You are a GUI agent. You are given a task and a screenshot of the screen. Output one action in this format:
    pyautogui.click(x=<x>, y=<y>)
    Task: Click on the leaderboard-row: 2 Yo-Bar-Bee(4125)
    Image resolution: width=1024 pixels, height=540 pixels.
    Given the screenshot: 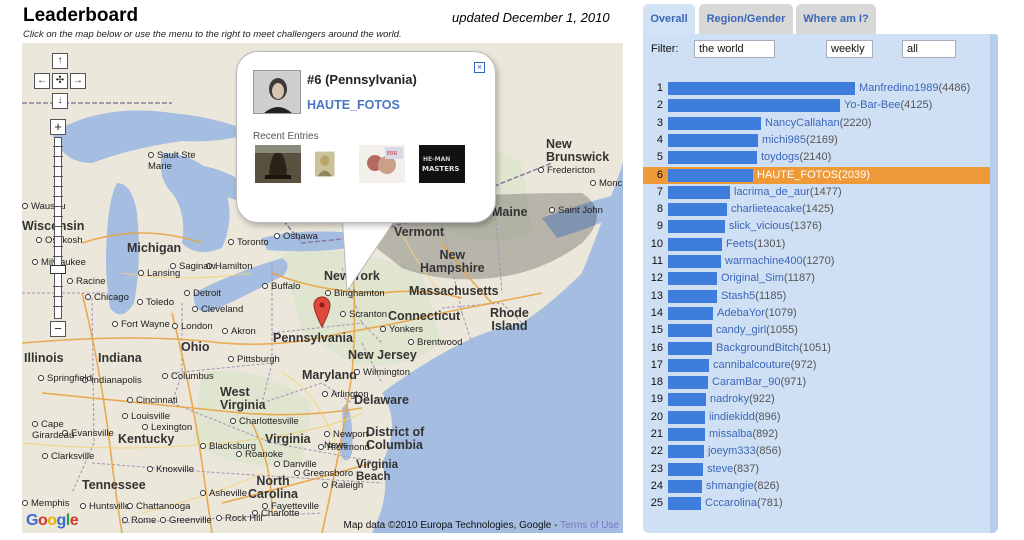 What is the action you would take?
    pyautogui.click(x=816, y=105)
    